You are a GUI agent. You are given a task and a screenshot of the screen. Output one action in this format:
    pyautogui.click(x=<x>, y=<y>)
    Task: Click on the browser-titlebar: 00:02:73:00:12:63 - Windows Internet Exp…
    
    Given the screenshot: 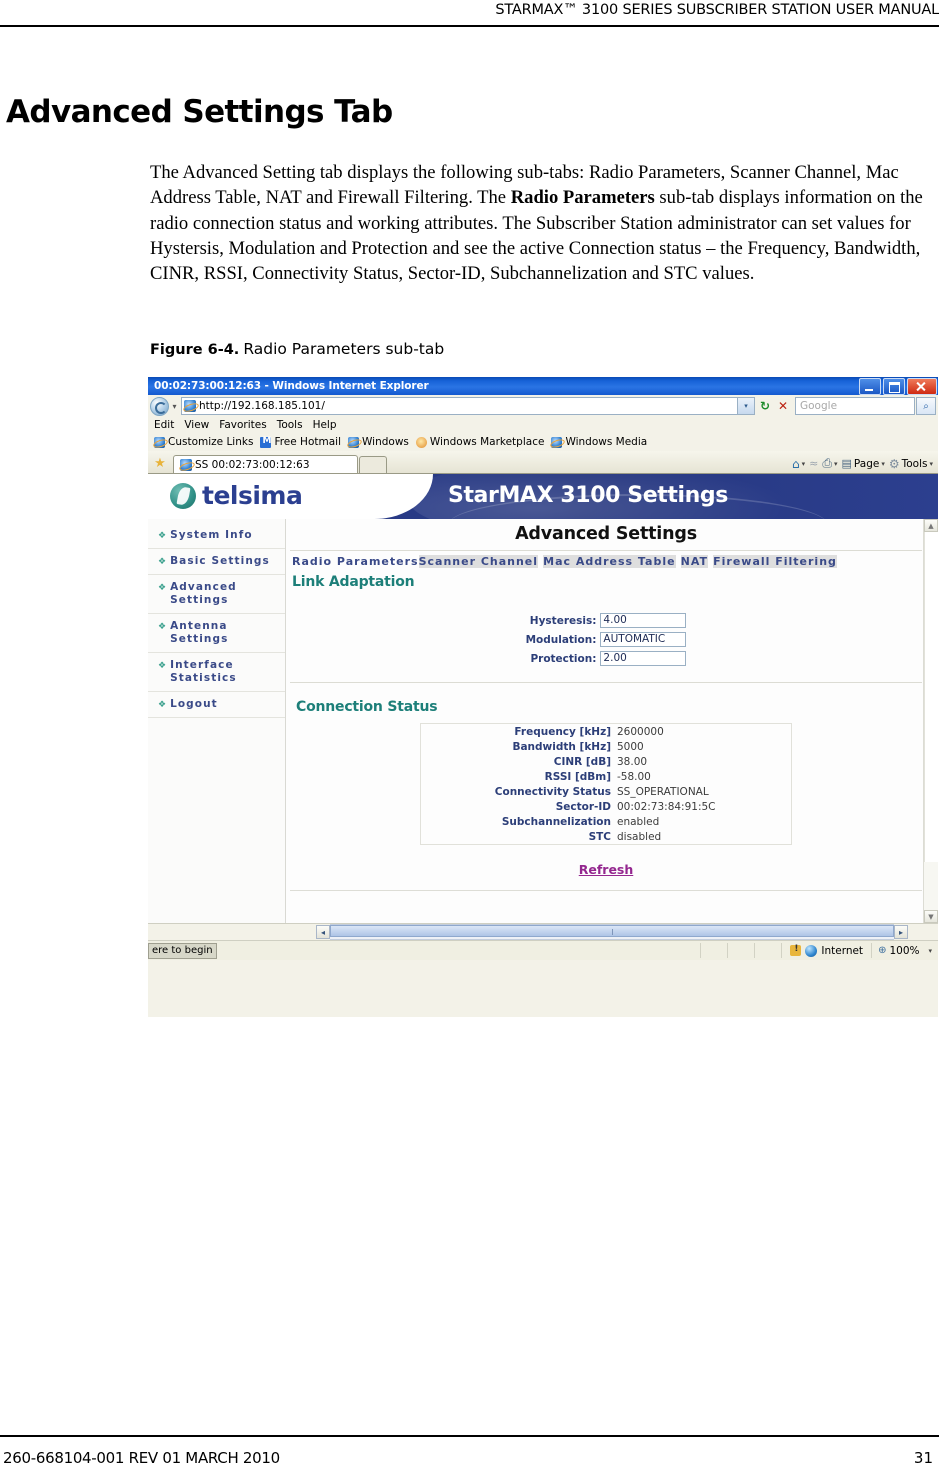 What is the action you would take?
    pyautogui.click(x=543, y=386)
    